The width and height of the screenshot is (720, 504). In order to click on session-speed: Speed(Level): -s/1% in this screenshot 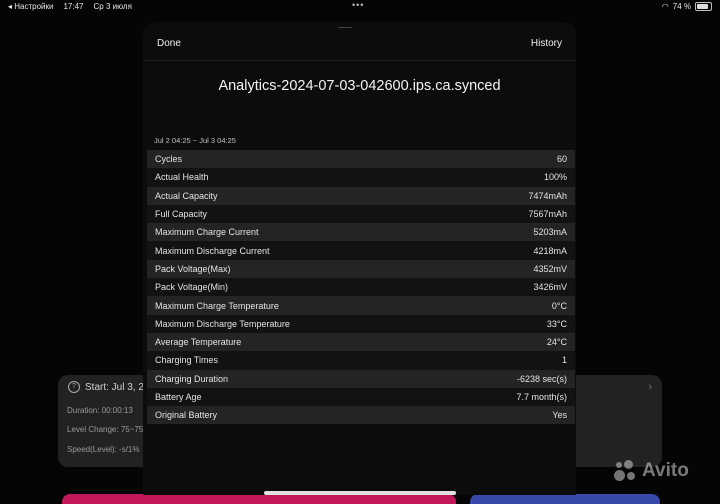, I will do `click(103, 449)`.